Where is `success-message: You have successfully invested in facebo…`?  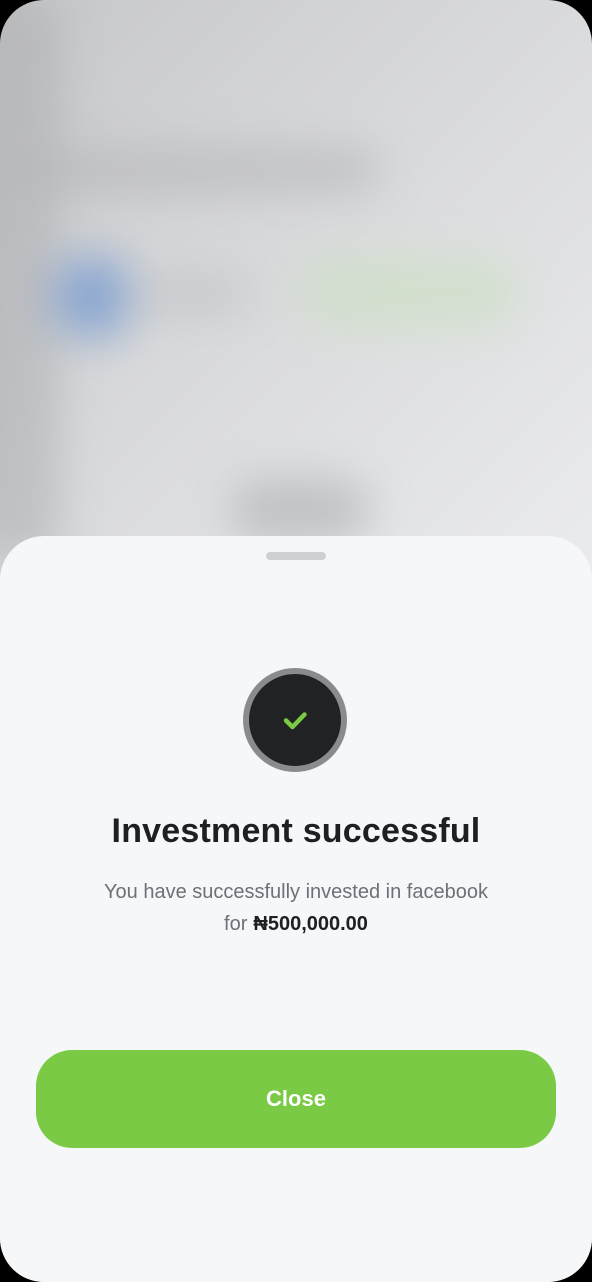 success-message: You have successfully invested in facebo… is located at coordinates (296, 908).